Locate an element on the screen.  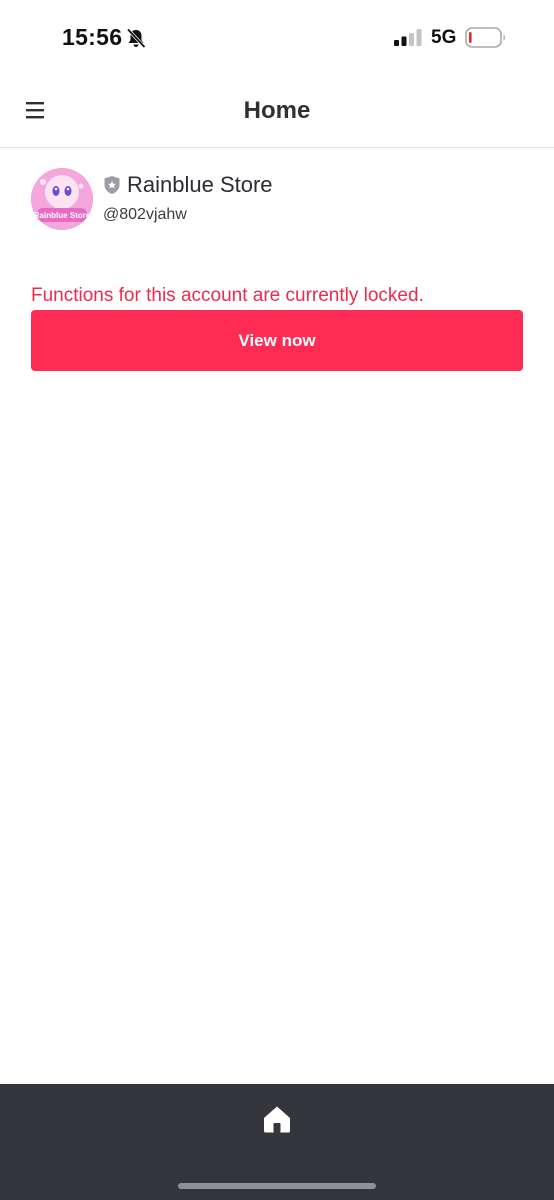
avatar-artwork: Rainblue Store is located at coordinates (62, 199).